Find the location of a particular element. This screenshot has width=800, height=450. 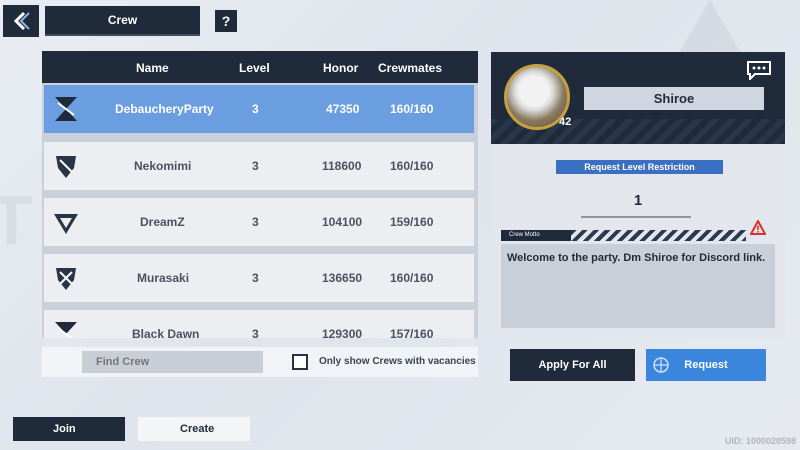

warning-icon is located at coordinates (758, 227).